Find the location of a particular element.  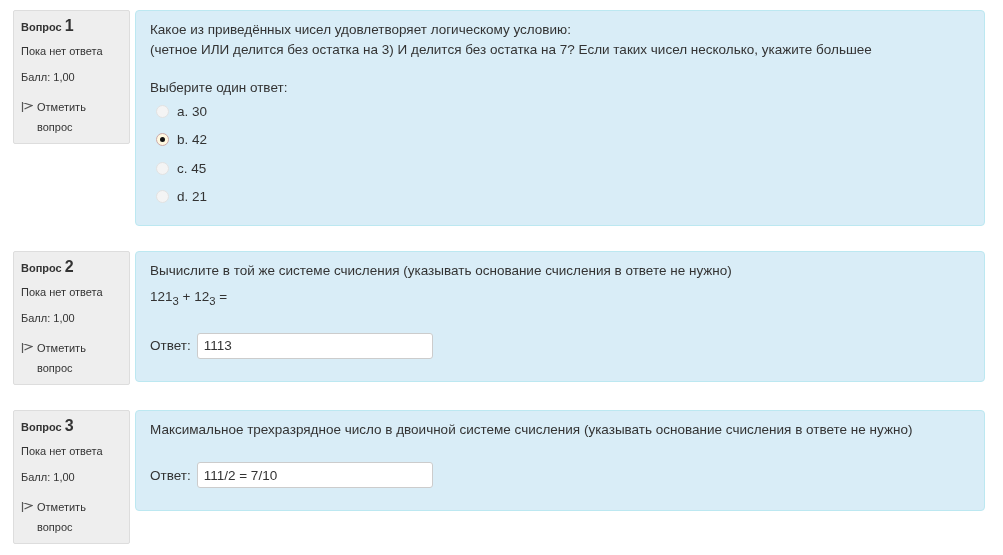

option-label: d. 21 is located at coordinates (192, 197).